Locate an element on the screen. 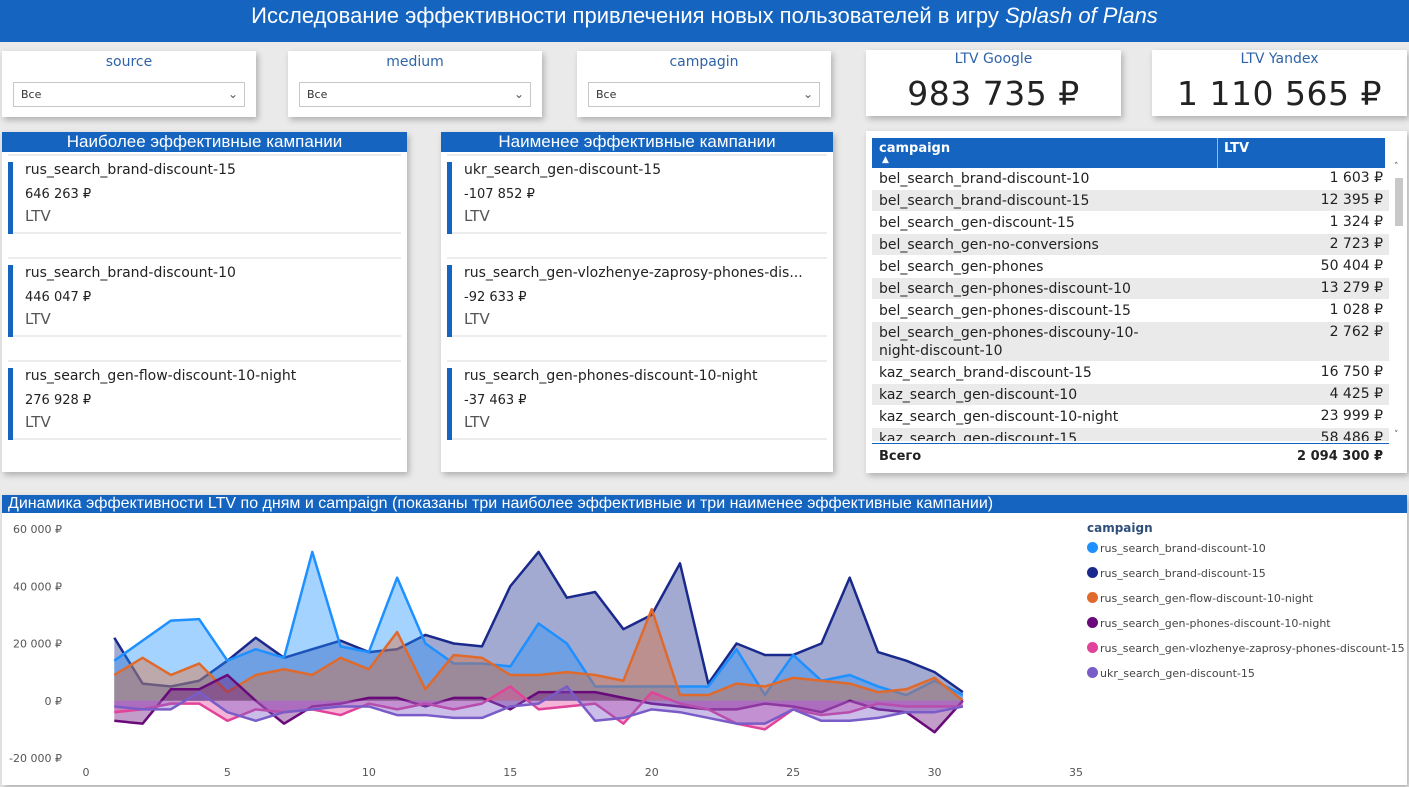  legend-item: rus_search_brand-discount-10 is located at coordinates (1176, 548).